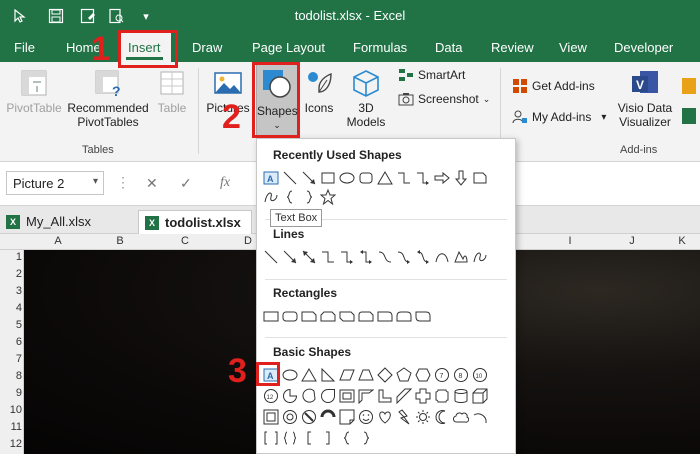  I want to click on row-header: 2, so click(11, 274).